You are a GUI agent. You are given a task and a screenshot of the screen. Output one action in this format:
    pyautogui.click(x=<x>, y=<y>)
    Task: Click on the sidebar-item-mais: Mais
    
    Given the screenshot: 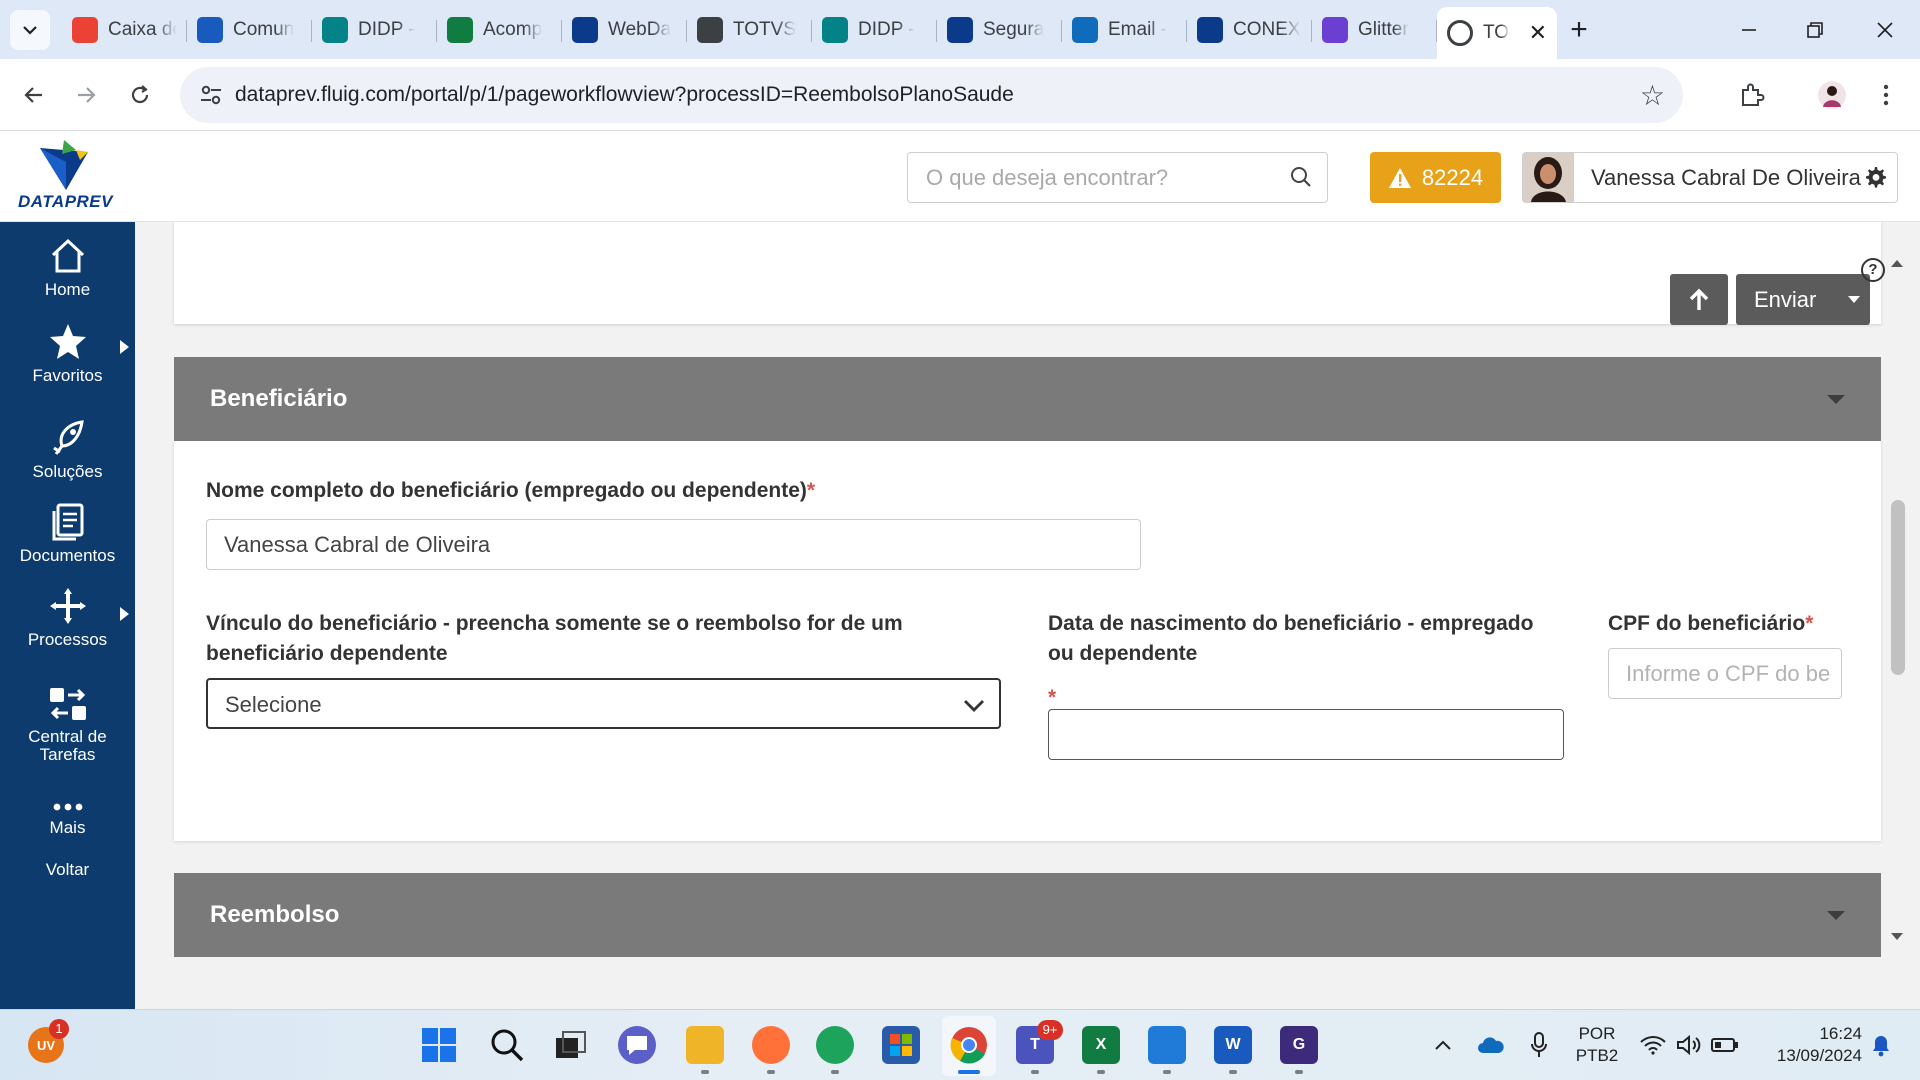 What is the action you would take?
    pyautogui.click(x=67, y=819)
    